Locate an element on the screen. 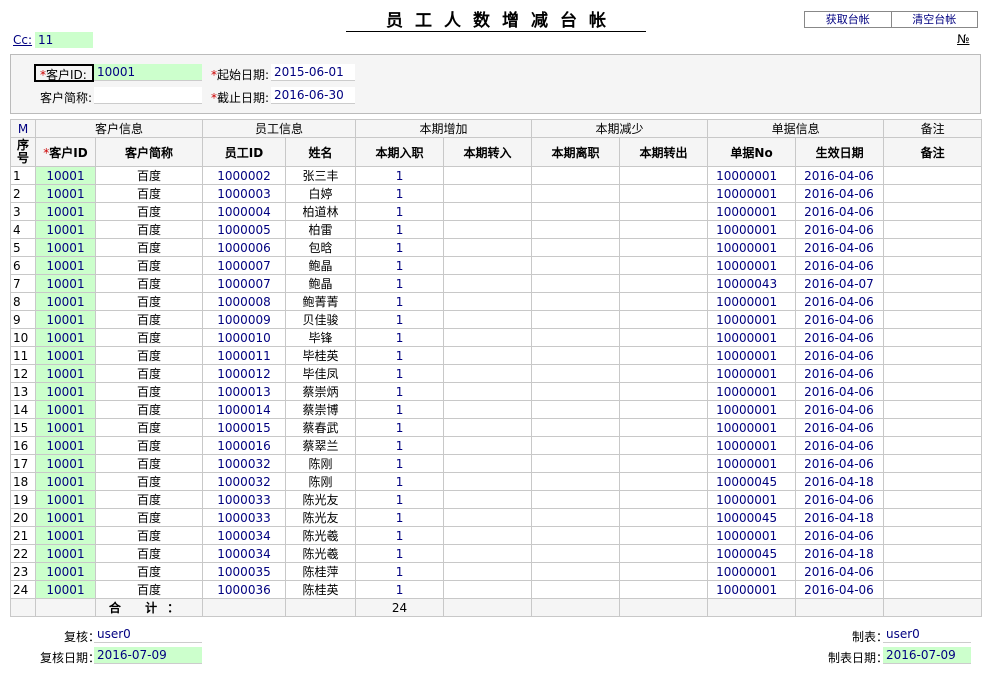 This screenshot has height=679, width=992. review-date-value: 2016-07-09 is located at coordinates (148, 655).